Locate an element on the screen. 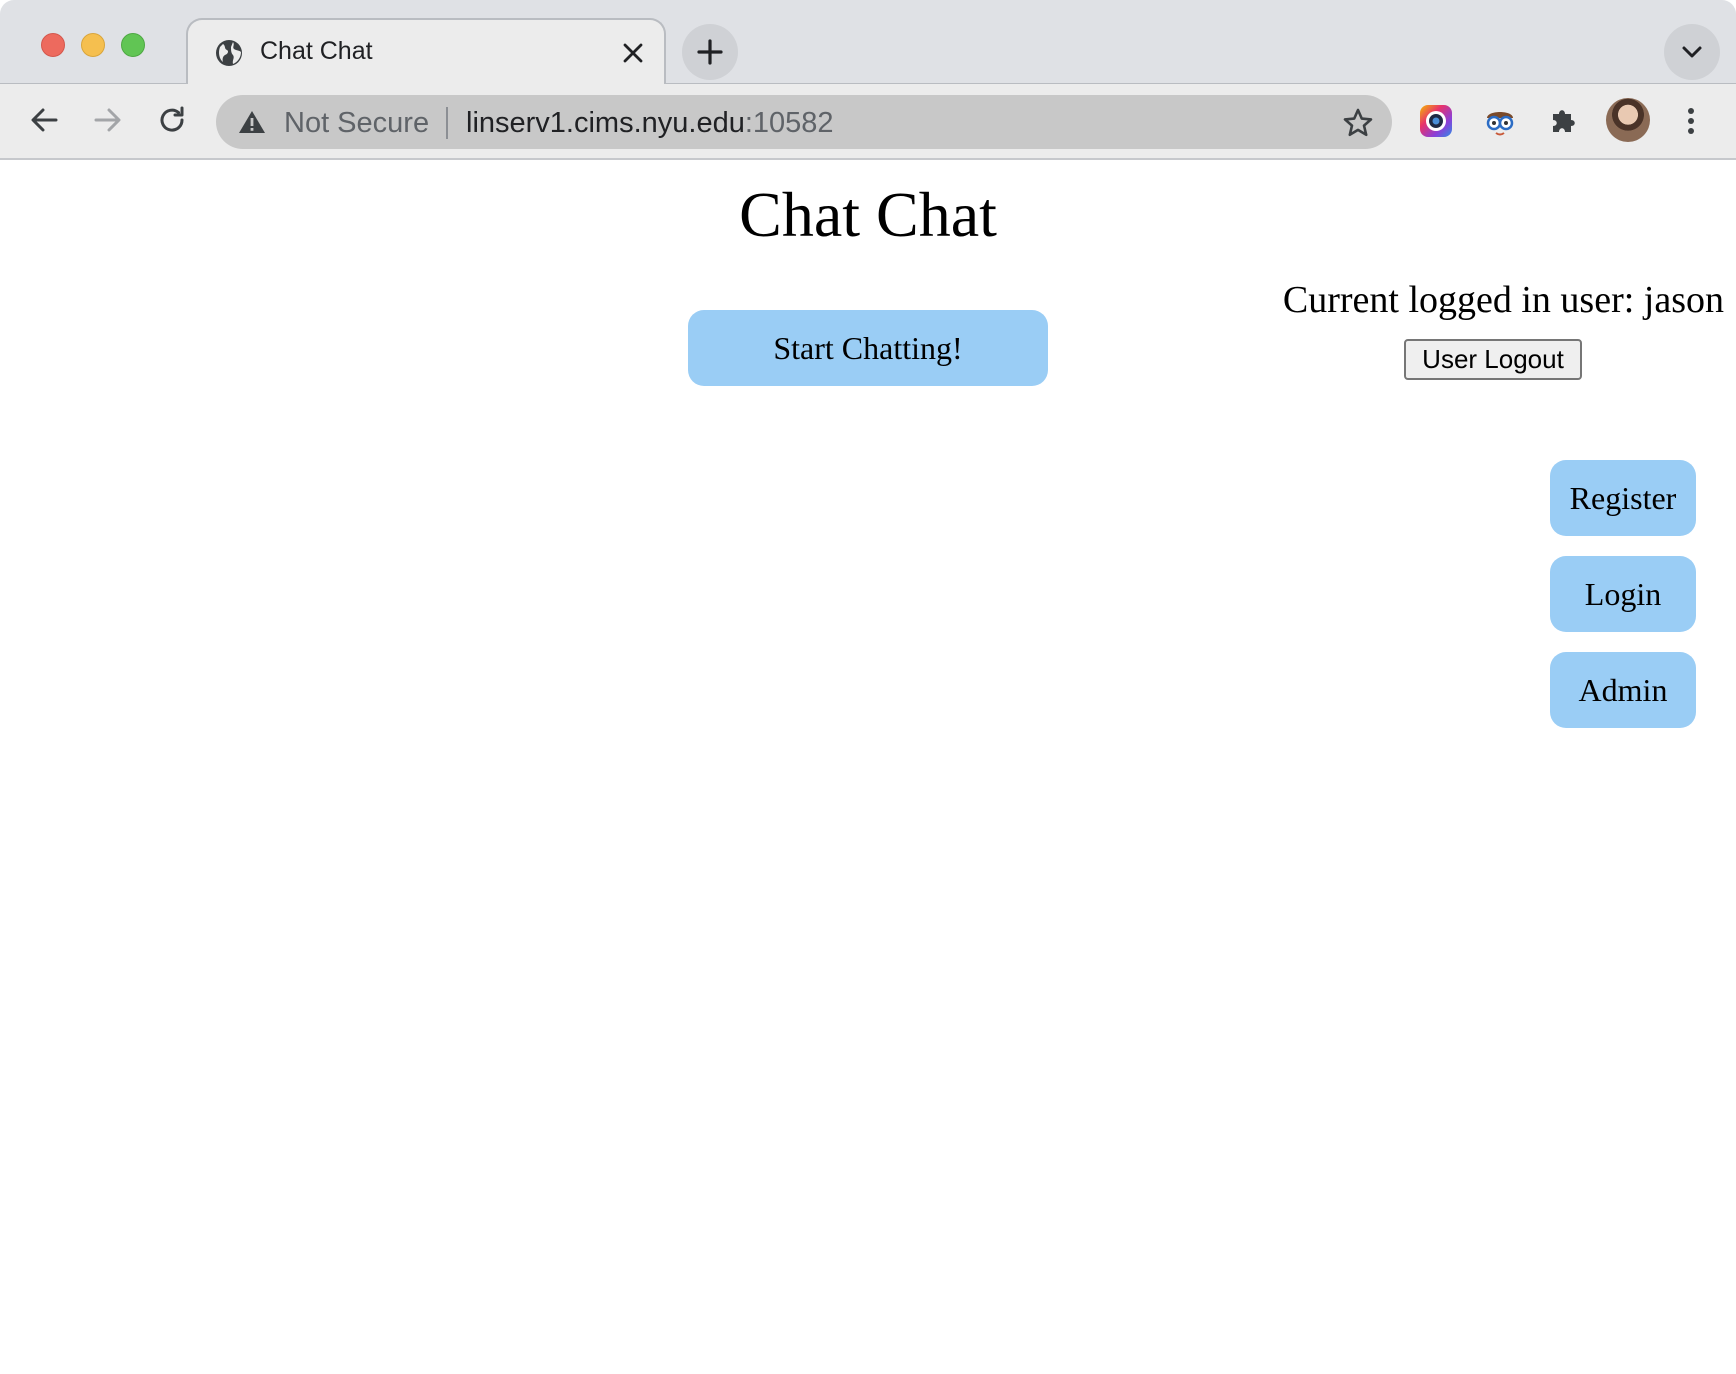 This screenshot has height=1374, width=1736. chevron-down-icon is located at coordinates (1692, 52).